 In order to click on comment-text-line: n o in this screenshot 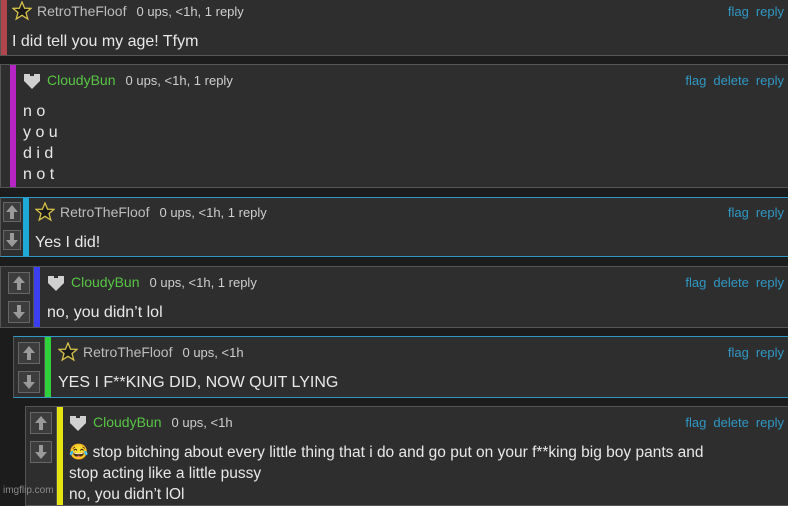, I will do `click(34, 111)`.